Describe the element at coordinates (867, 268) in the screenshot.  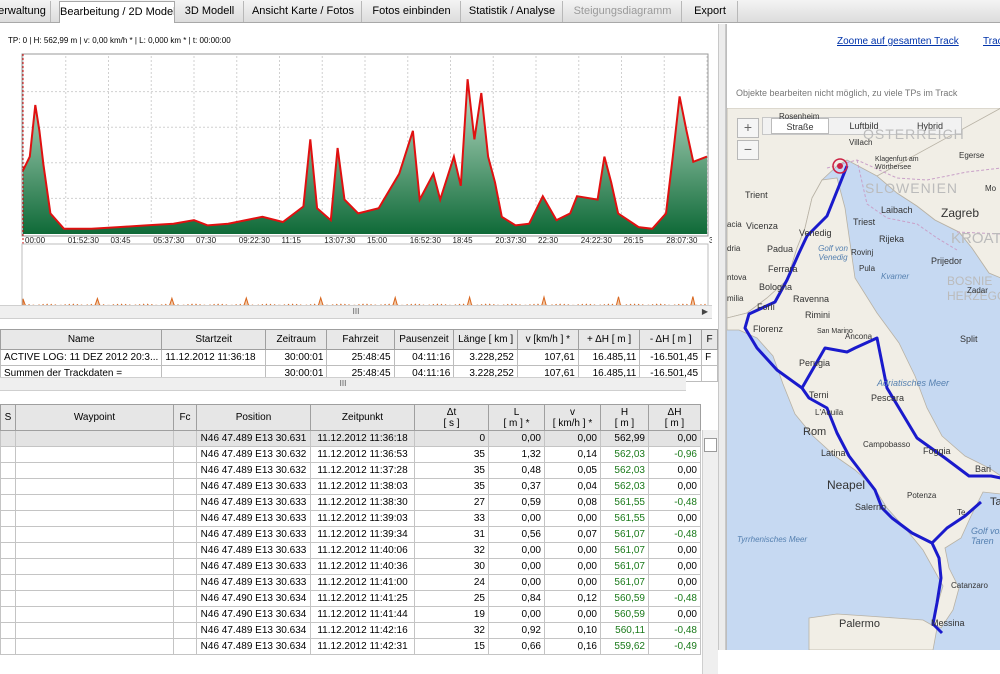
I see `edge-city-label: Pula` at that location.